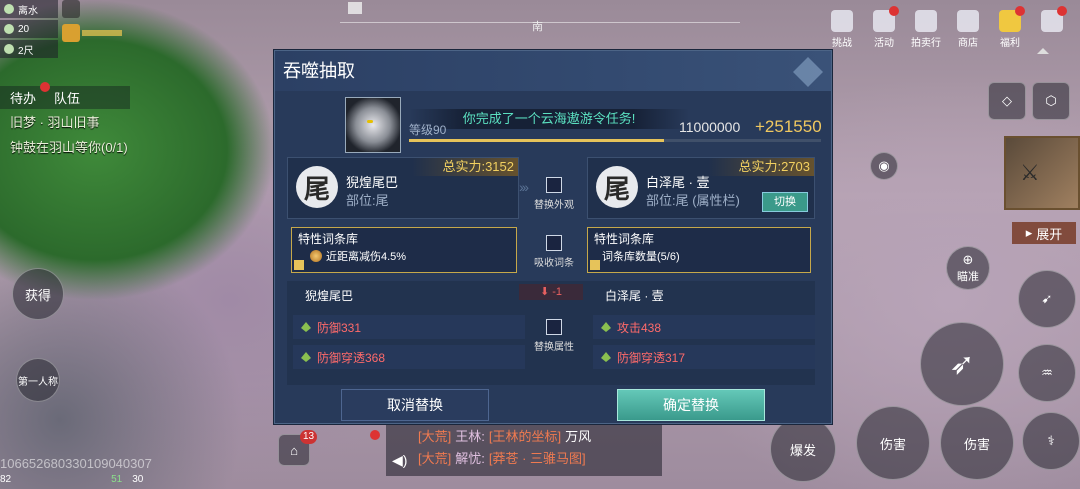 The image size is (1080, 489). I want to click on collapse-icon, so click(1043, 50).